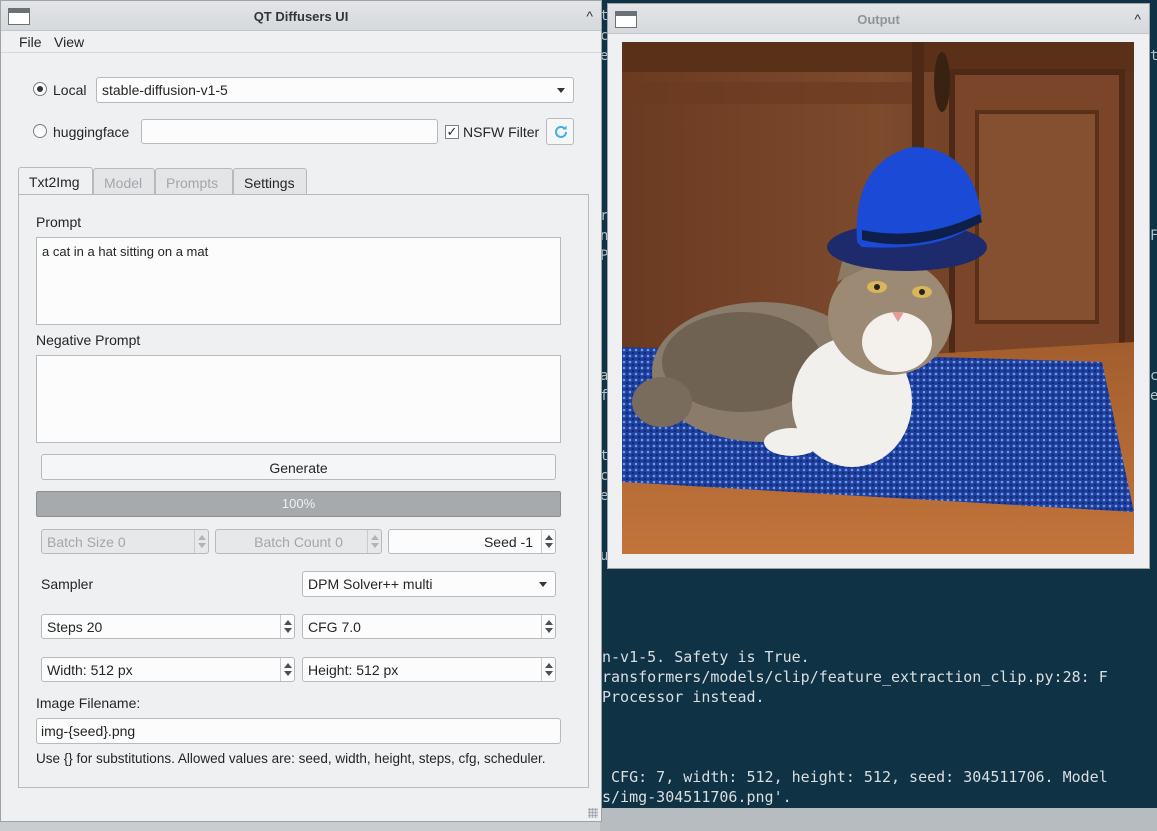 The image size is (1157, 831). What do you see at coordinates (593, 813) in the screenshot?
I see `resize-grip-icon` at bounding box center [593, 813].